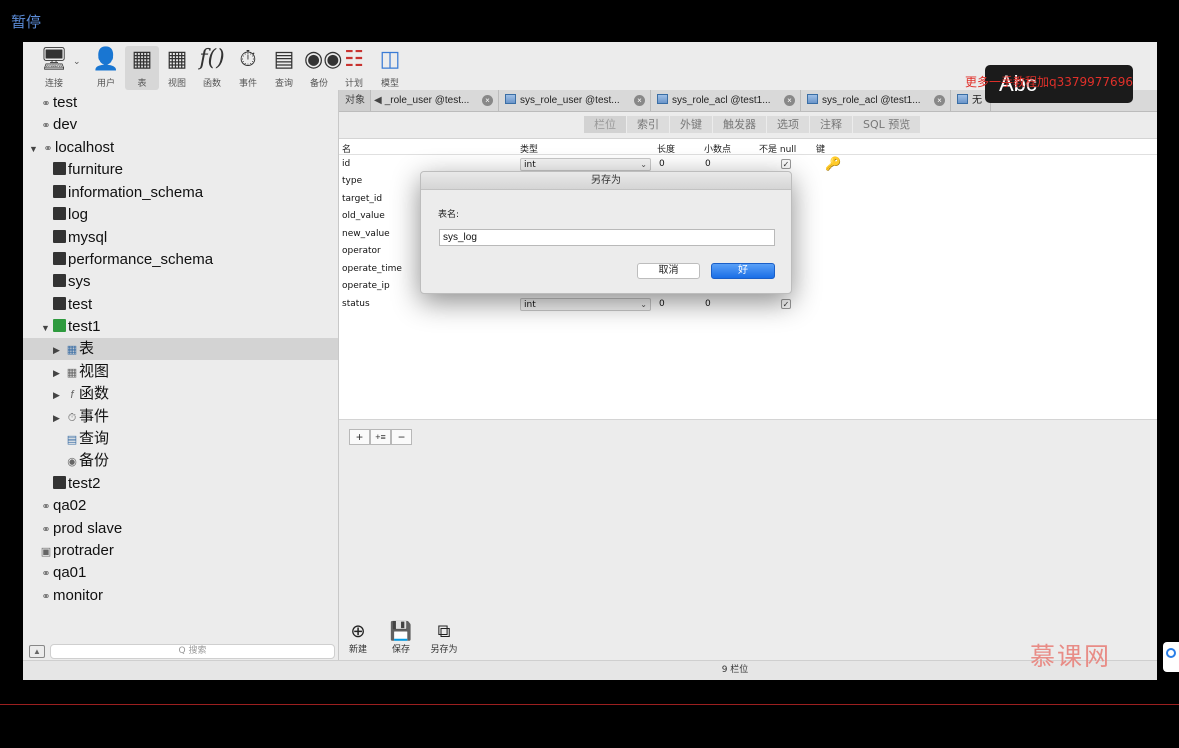  Describe the element at coordinates (691, 124) in the screenshot. I see `subtab-foreign-keys: 外键` at that location.